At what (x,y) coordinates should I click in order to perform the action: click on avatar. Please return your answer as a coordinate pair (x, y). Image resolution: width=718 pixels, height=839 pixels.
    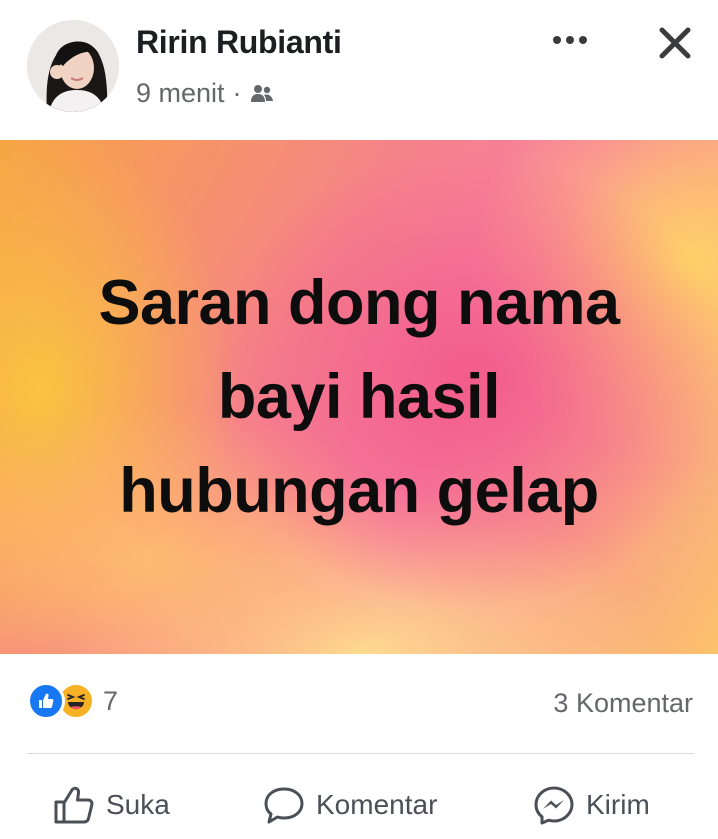
    Looking at the image, I should click on (73, 66).